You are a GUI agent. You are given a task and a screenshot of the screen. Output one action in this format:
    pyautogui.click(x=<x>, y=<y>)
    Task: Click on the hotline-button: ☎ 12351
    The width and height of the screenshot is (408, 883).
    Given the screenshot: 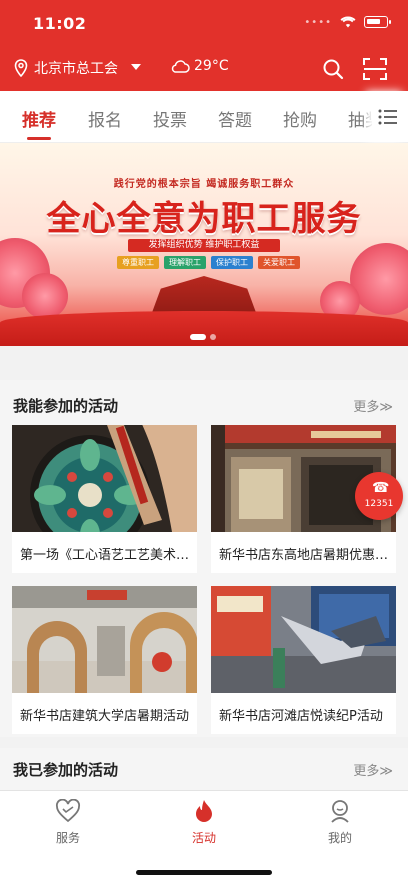 What is the action you would take?
    pyautogui.click(x=379, y=496)
    